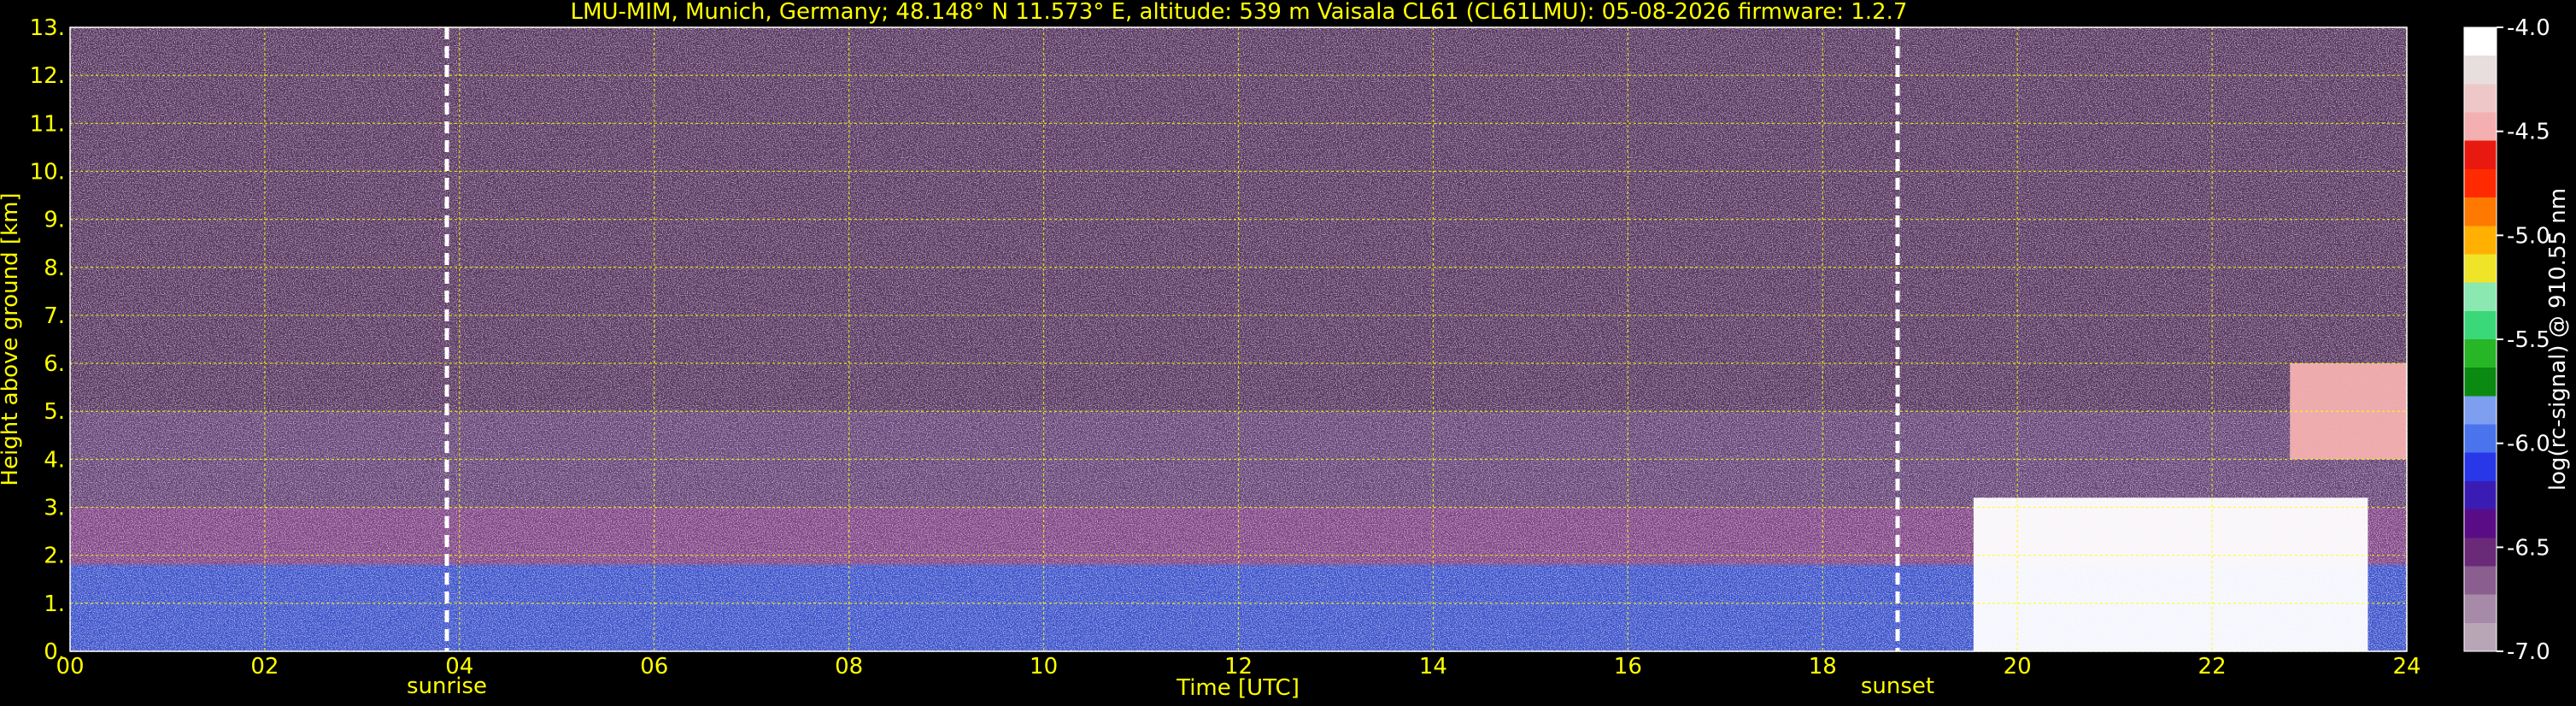  What do you see at coordinates (47, 172) in the screenshot?
I see `y-tick-label: 10.` at bounding box center [47, 172].